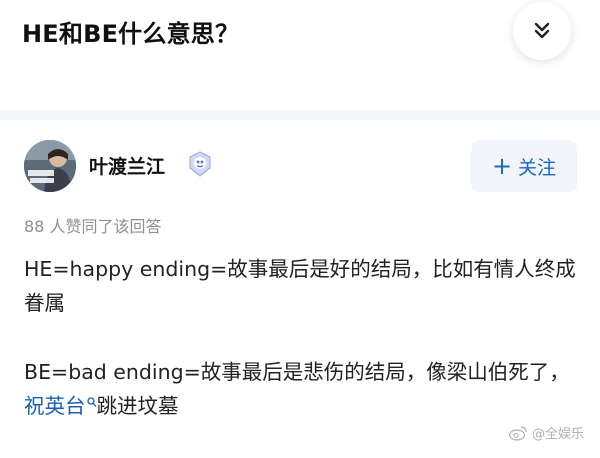 Image resolution: width=600 pixels, height=458 pixels. I want to click on watermark: @全娱乐, so click(546, 432).